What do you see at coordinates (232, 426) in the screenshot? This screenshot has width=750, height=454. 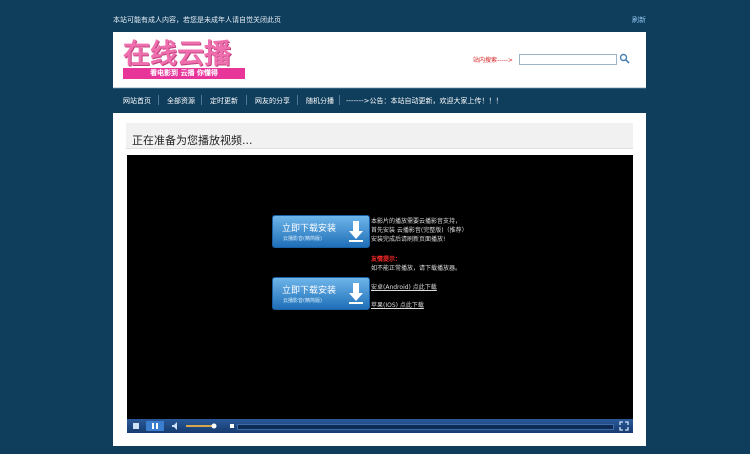 I see `progress-handle` at bounding box center [232, 426].